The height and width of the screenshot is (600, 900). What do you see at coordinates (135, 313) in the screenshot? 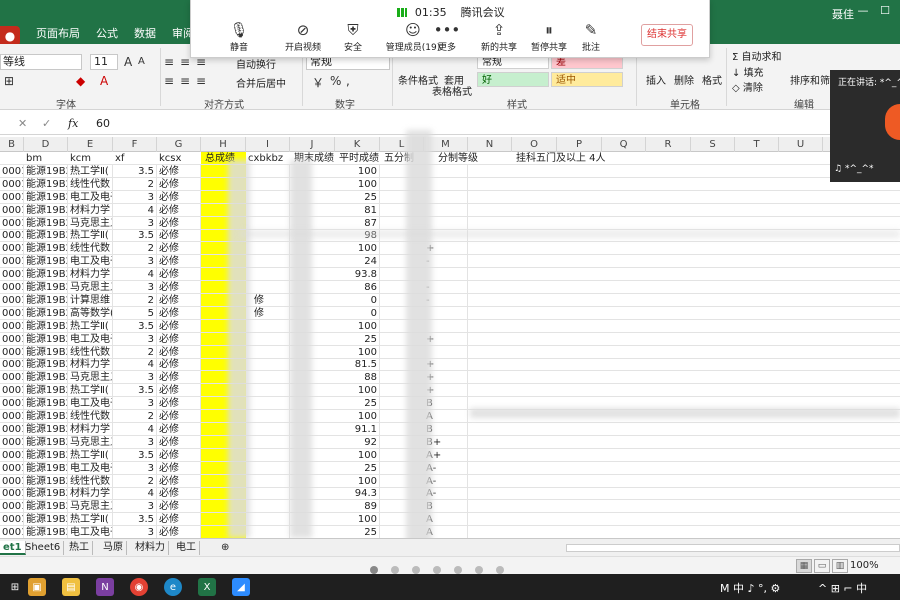
I see `cell-xf: 5` at bounding box center [135, 313].